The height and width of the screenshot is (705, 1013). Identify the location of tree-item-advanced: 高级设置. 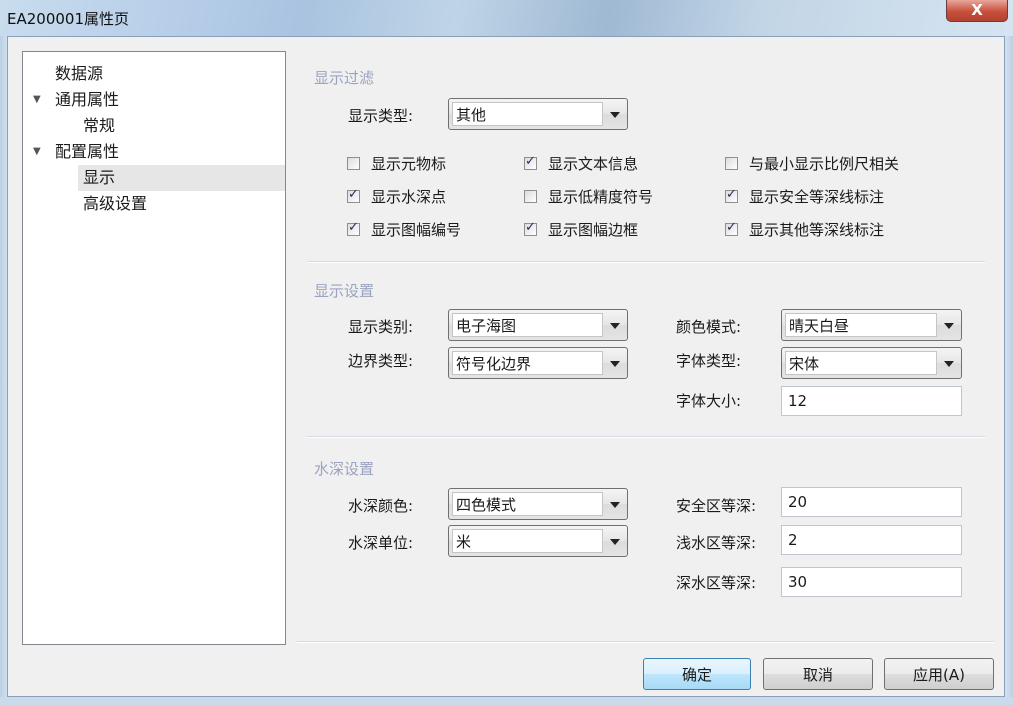
(115, 204).